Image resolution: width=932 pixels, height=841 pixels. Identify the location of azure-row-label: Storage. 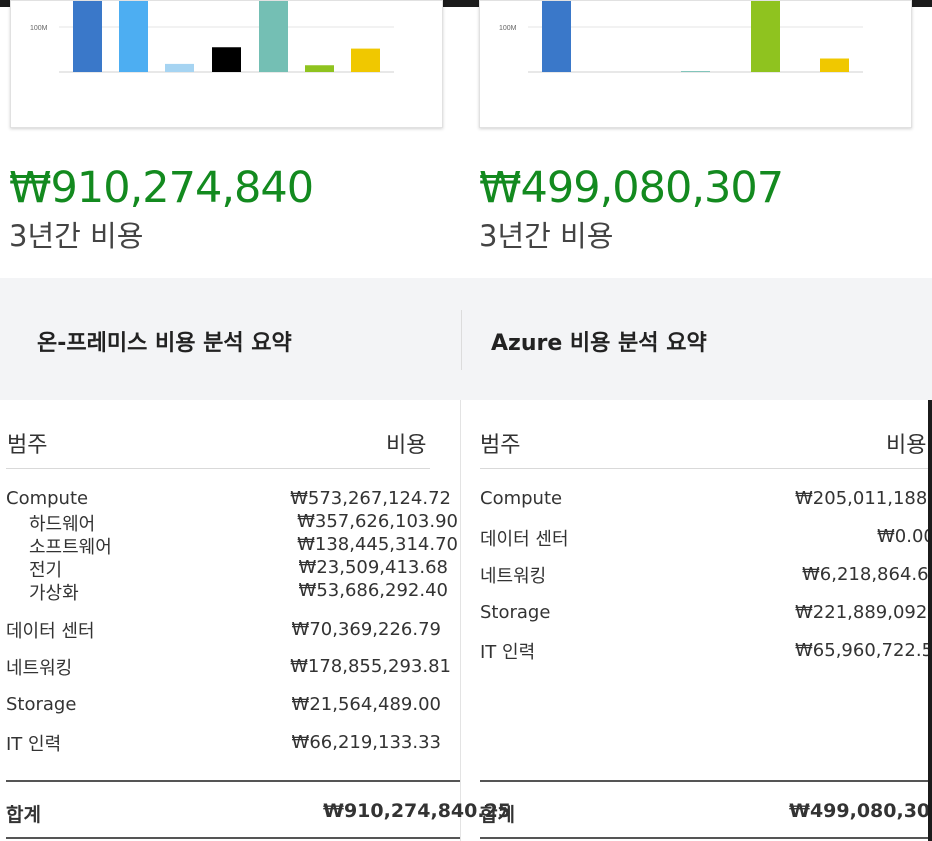
(515, 612).